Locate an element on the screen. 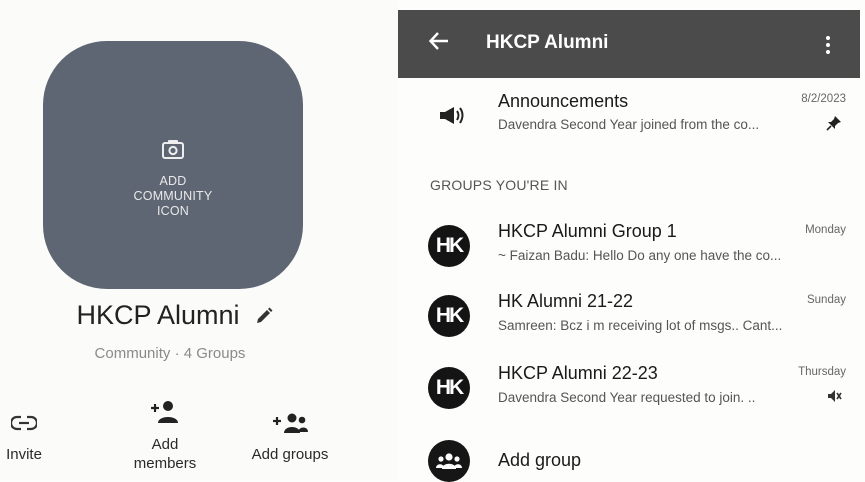 This screenshot has width=865, height=482. community-name: HKCP Alumni is located at coordinates (158, 315).